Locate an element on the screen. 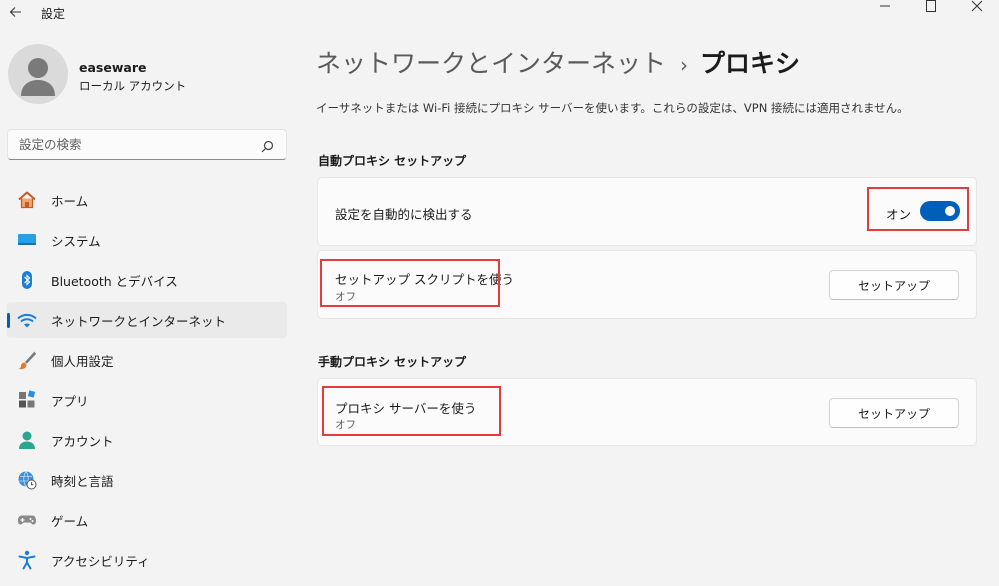 This screenshot has width=999, height=586. auto-detect-label: 設定を自動的に検出する is located at coordinates (404, 214).